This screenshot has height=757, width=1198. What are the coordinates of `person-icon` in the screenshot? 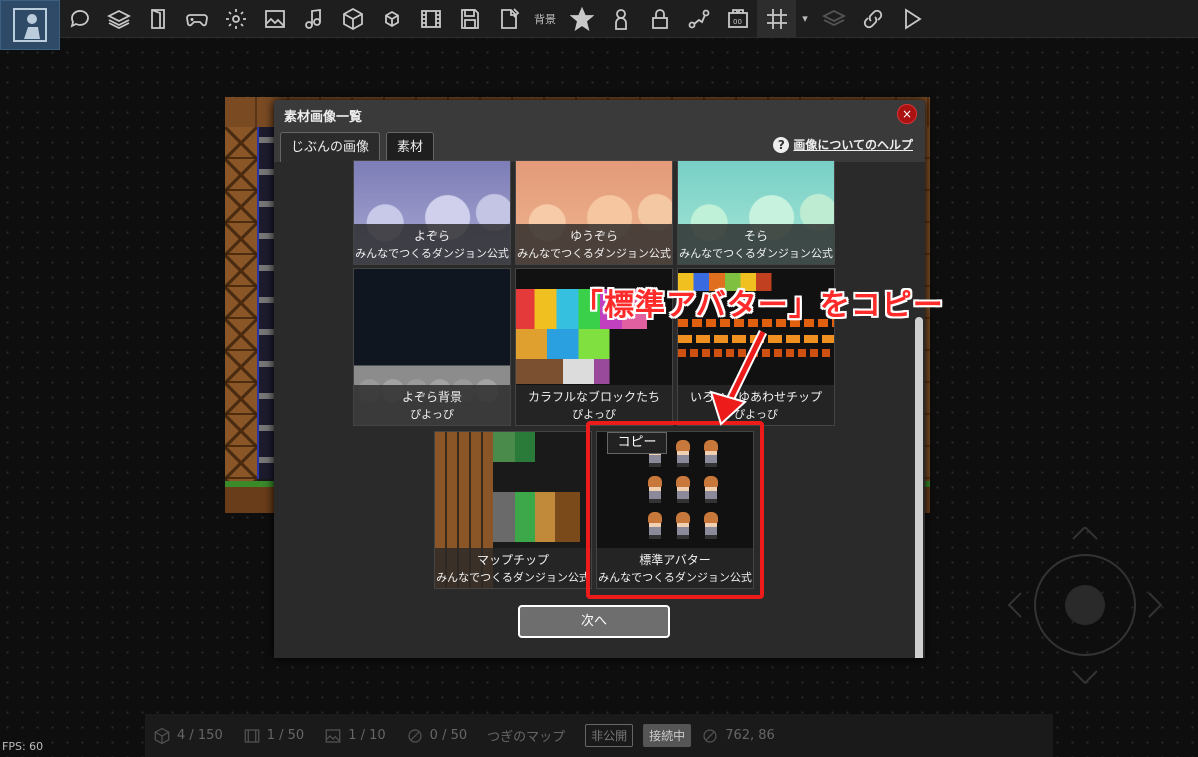 It's located at (620, 19).